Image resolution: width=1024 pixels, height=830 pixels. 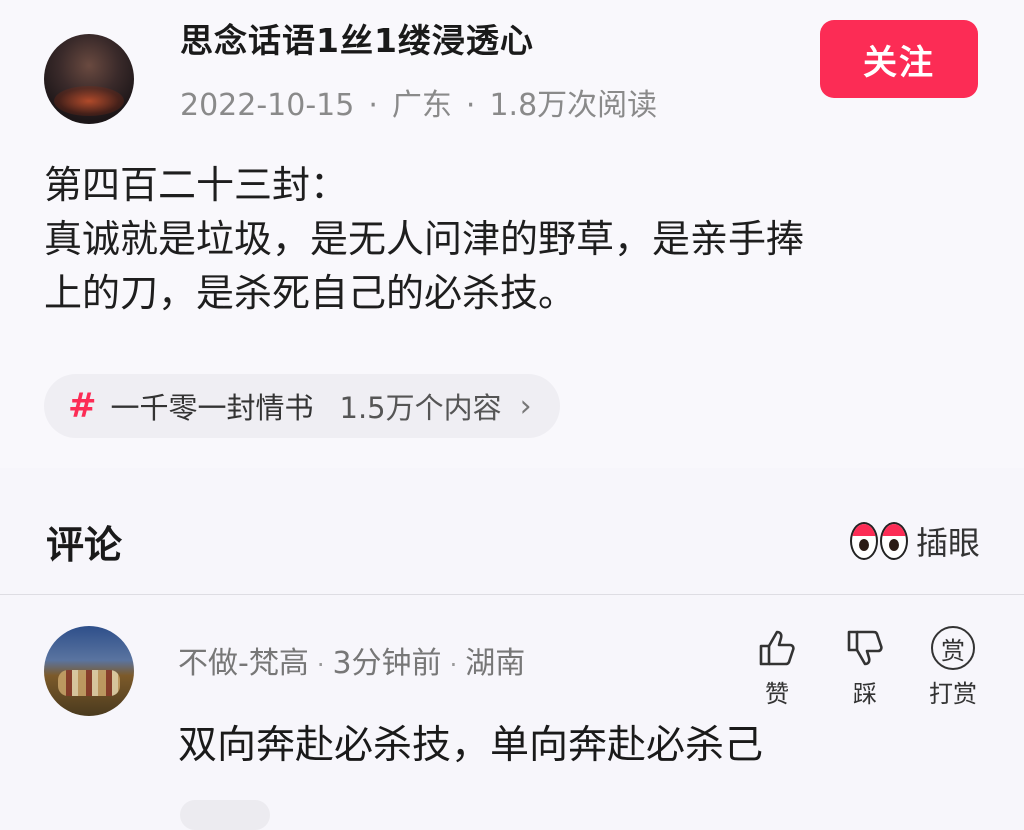 I want to click on insert-eye-label: 插眼, so click(x=948, y=543).